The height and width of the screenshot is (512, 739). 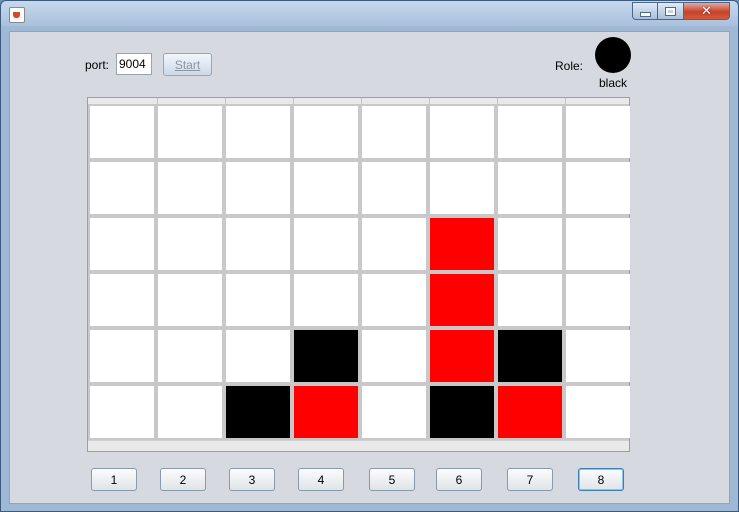 What do you see at coordinates (252, 479) in the screenshot?
I see `column-button-3: 3` at bounding box center [252, 479].